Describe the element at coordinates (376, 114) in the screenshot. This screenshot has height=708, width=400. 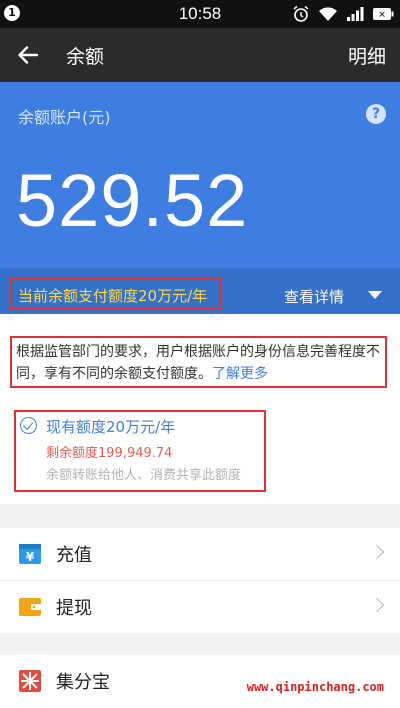
I see `help-icon: ?` at that location.